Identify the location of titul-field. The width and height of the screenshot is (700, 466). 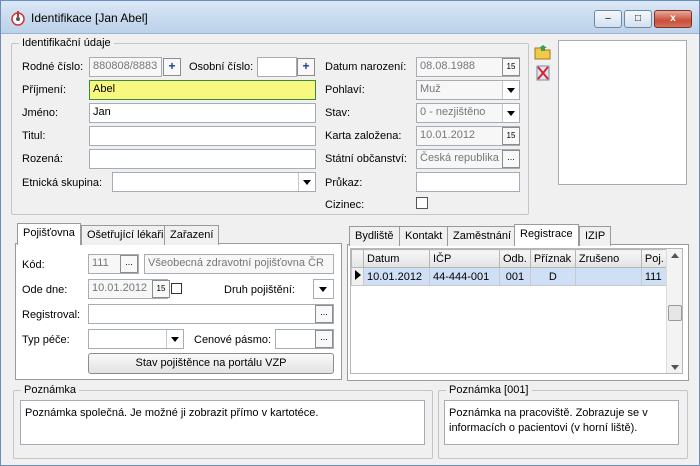
(202, 136).